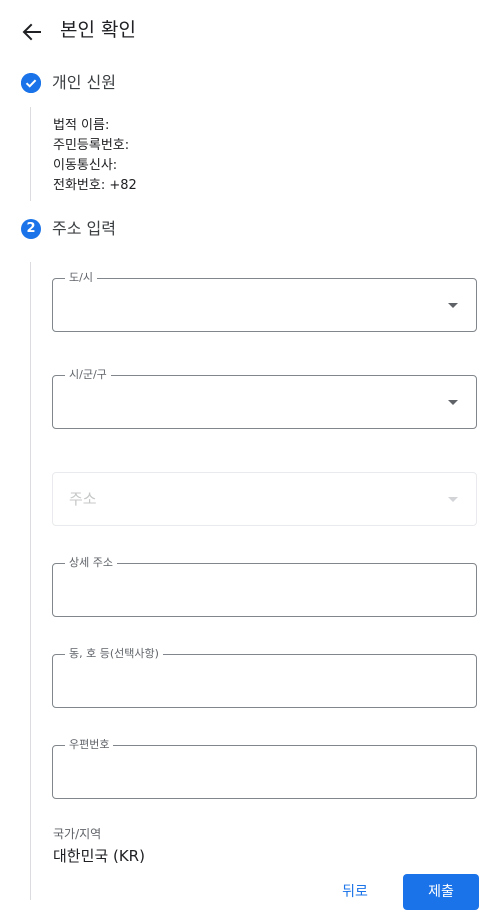 This screenshot has width=492, height=910. Describe the element at coordinates (264, 499) in the screenshot. I see `address-select: 주소` at that location.